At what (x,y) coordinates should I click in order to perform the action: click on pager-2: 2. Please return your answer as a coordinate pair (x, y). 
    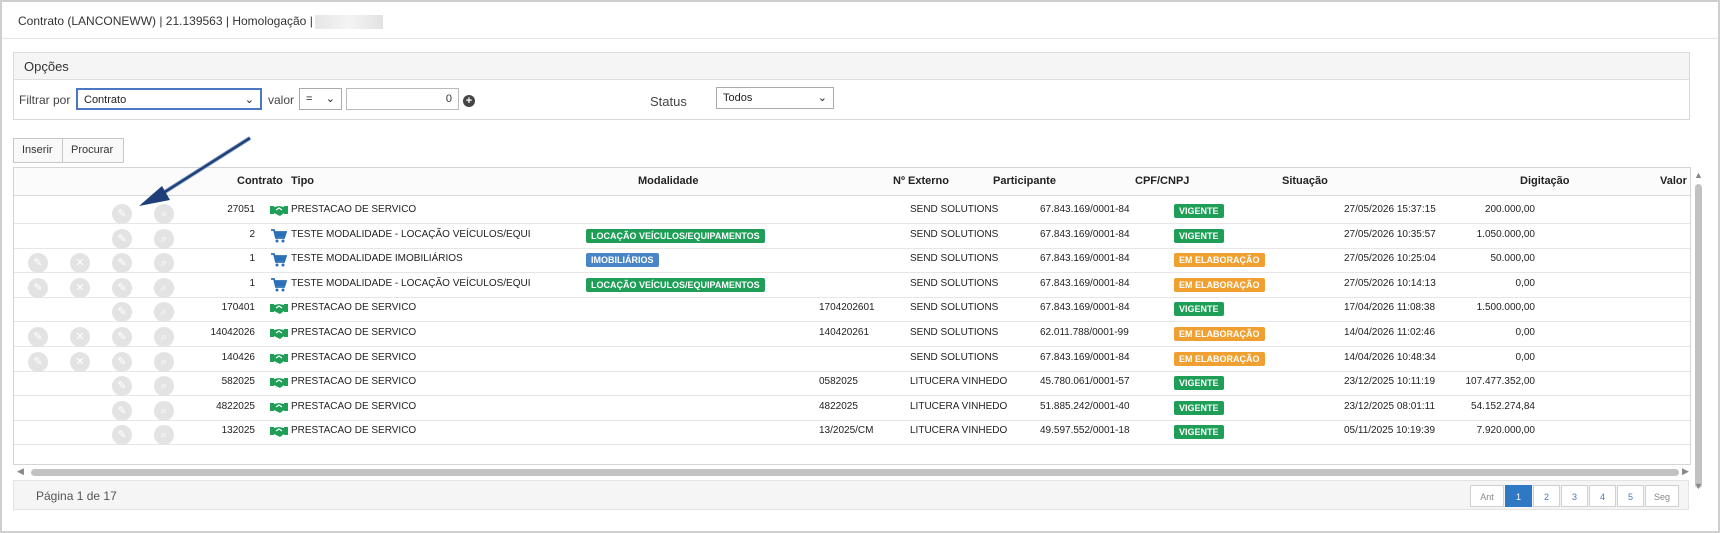
    Looking at the image, I should click on (1546, 496).